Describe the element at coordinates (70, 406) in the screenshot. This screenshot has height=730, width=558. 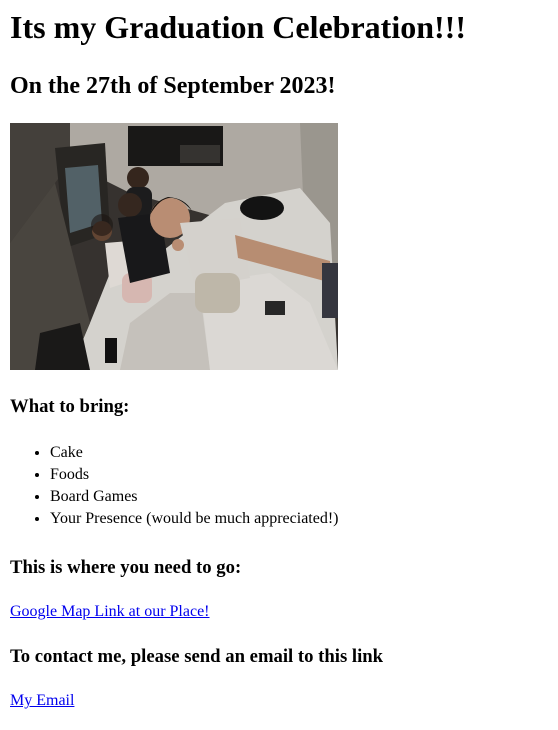
I see `bring-heading: What to bring:` at that location.